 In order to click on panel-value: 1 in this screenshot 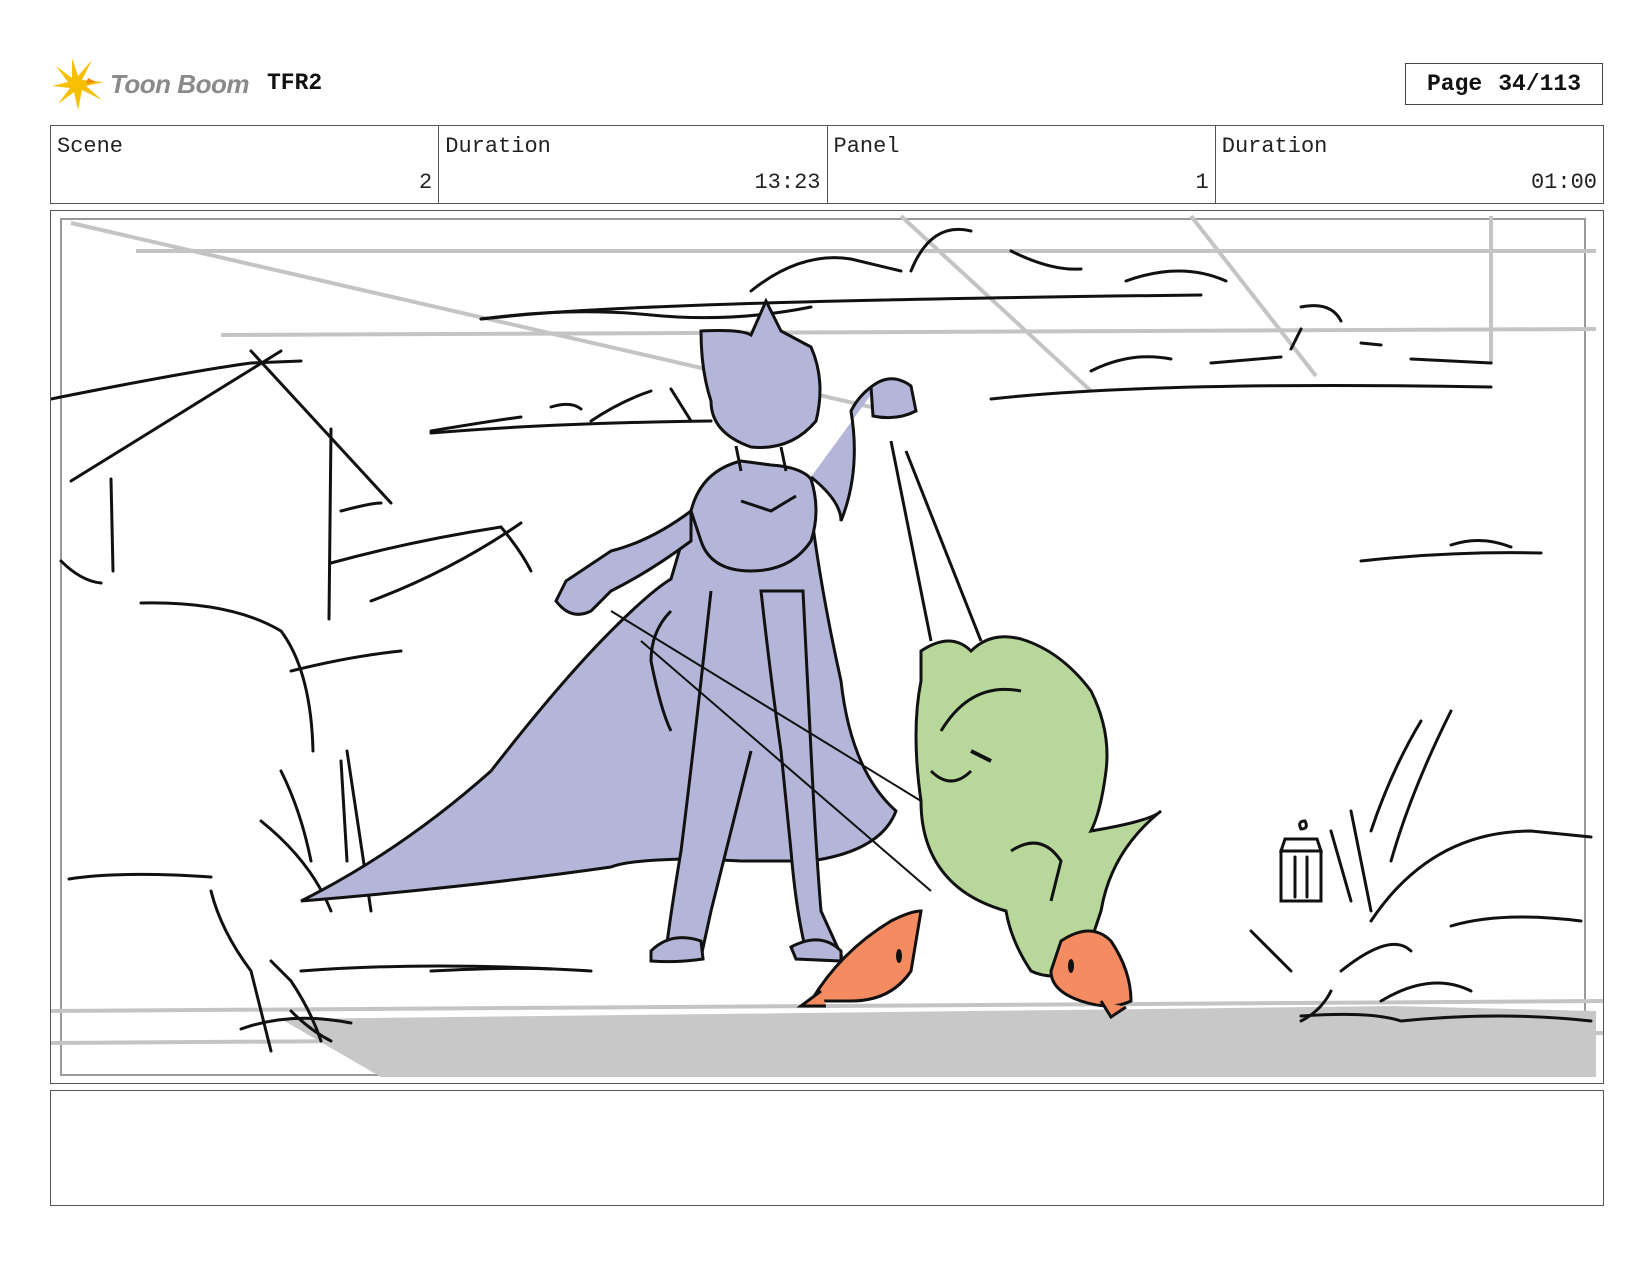, I will do `click(1202, 182)`.